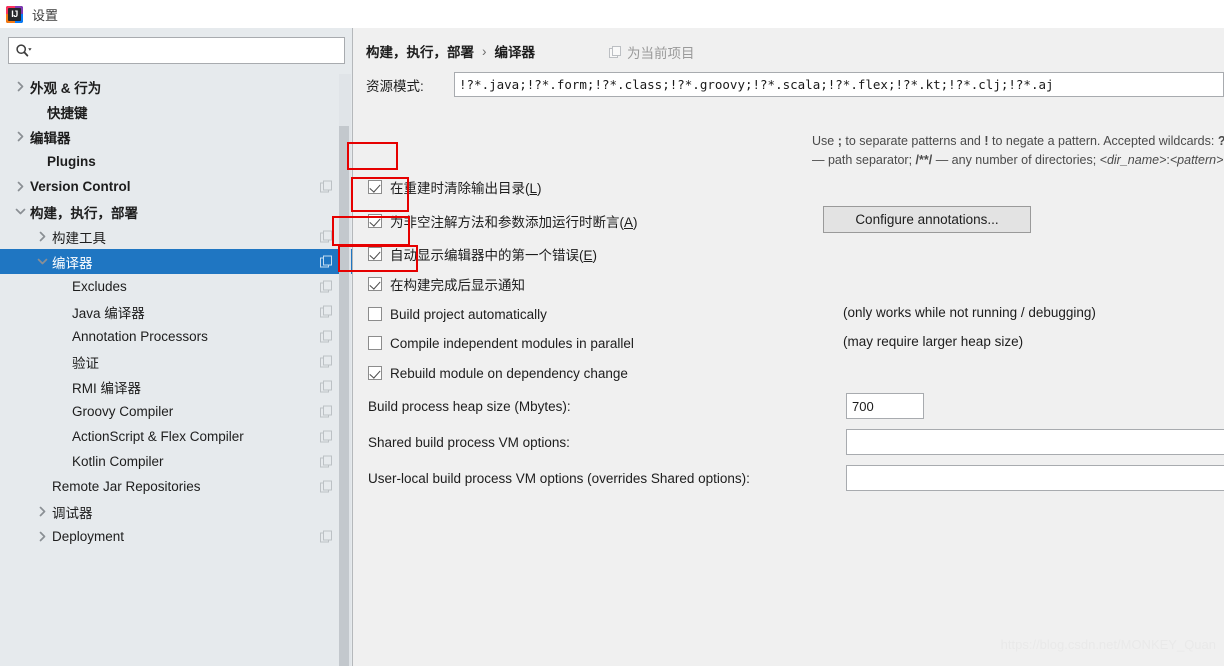  I want to click on user-vm-options-input, so click(1035, 478).